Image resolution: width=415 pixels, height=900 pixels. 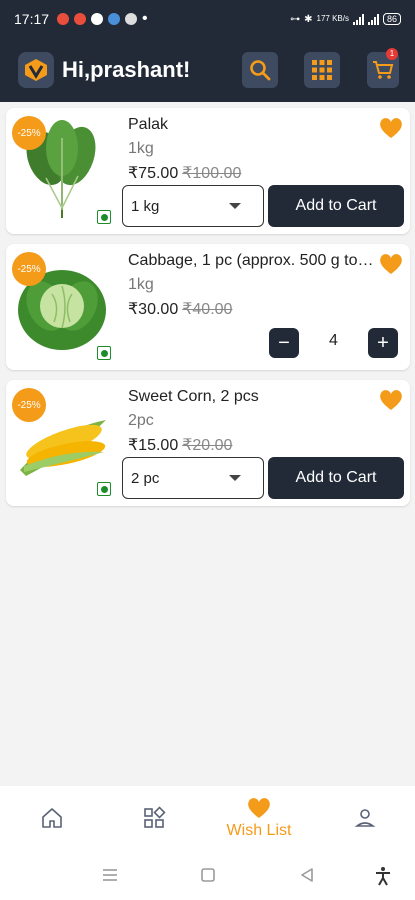 What do you see at coordinates (308, 19) in the screenshot?
I see `bluetooth-icon: ✱` at bounding box center [308, 19].